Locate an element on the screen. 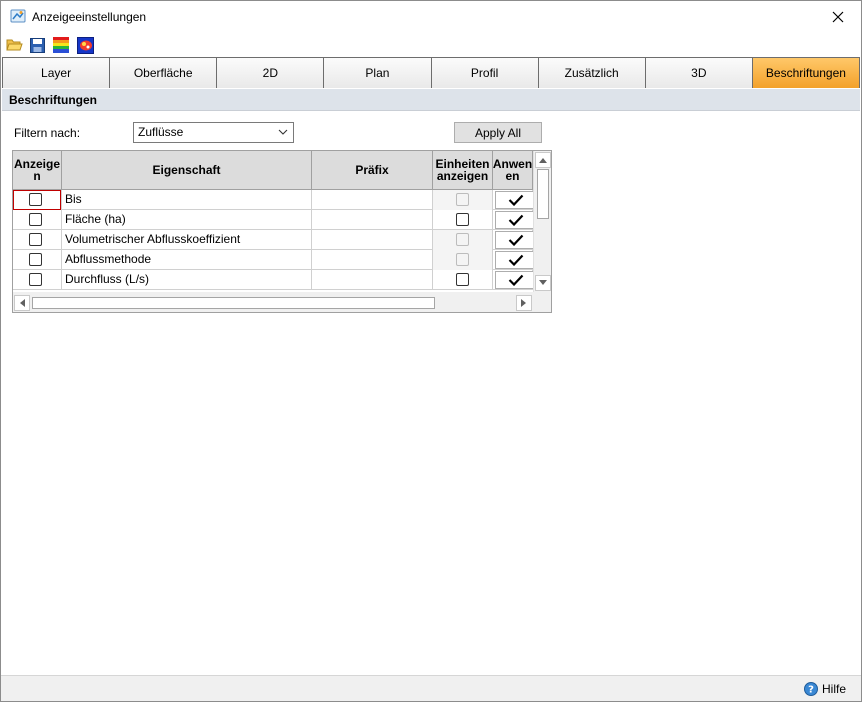 The height and width of the screenshot is (702, 862). help-icon: ? is located at coordinates (810, 689).